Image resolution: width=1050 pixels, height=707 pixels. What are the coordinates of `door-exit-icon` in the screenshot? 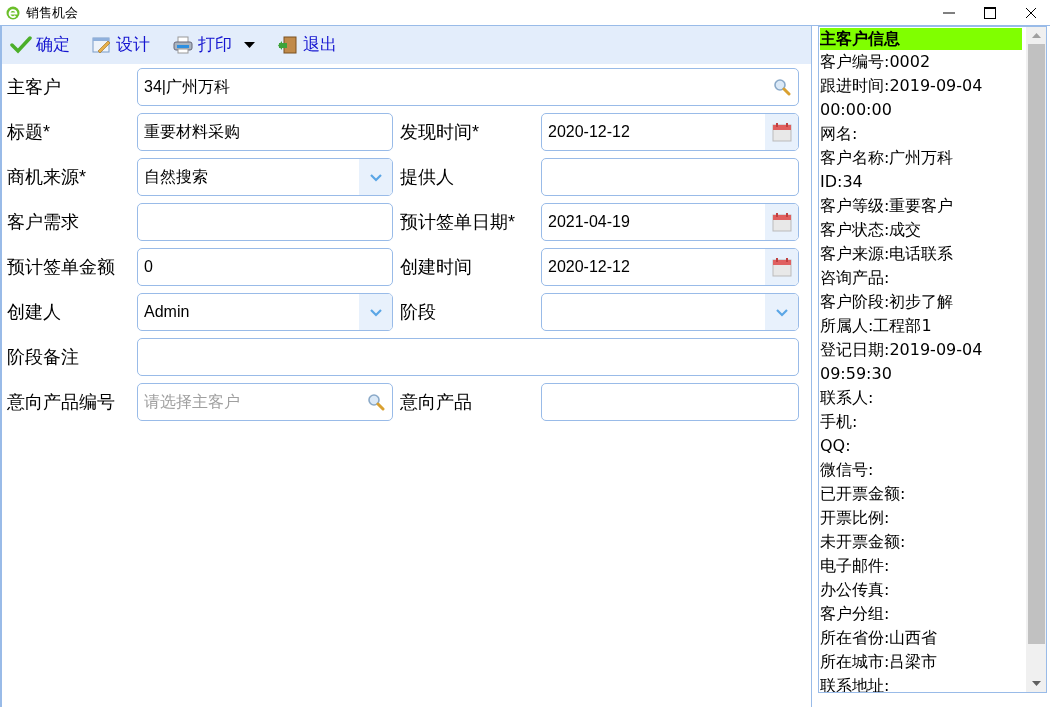 It's located at (288, 45).